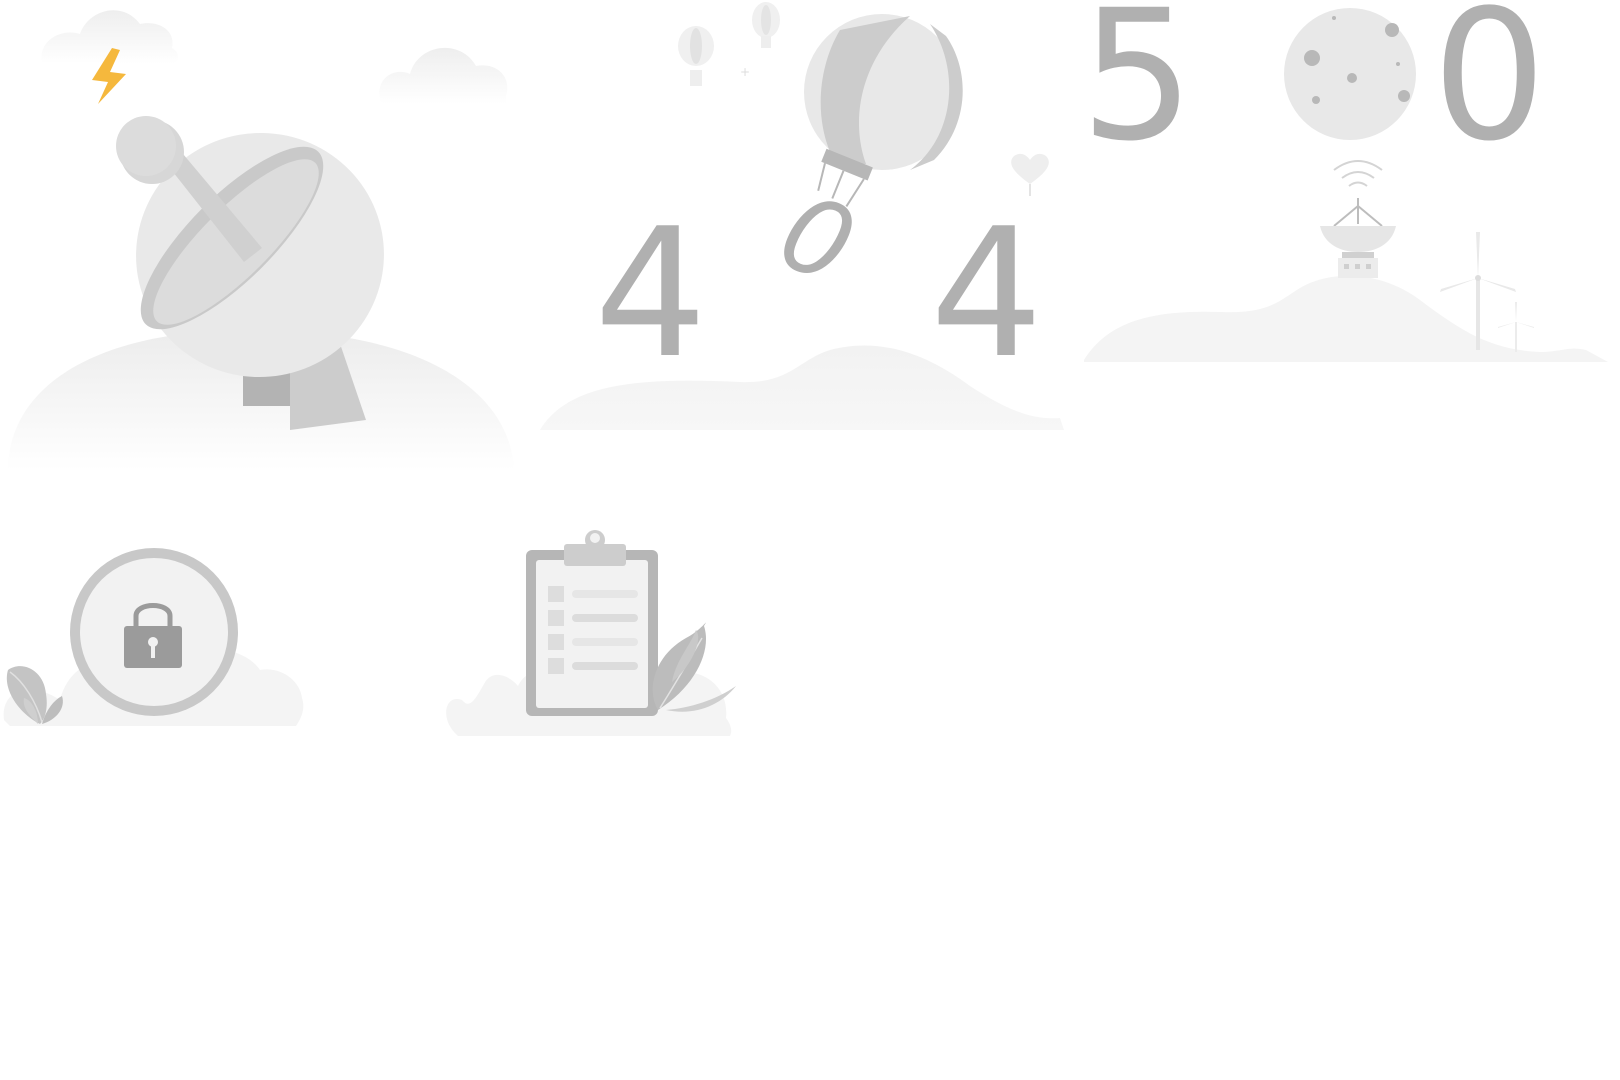 This screenshot has width=1620, height=1080. Describe the element at coordinates (1489, 90) in the screenshot. I see `server-error-digit-last: 0` at that location.